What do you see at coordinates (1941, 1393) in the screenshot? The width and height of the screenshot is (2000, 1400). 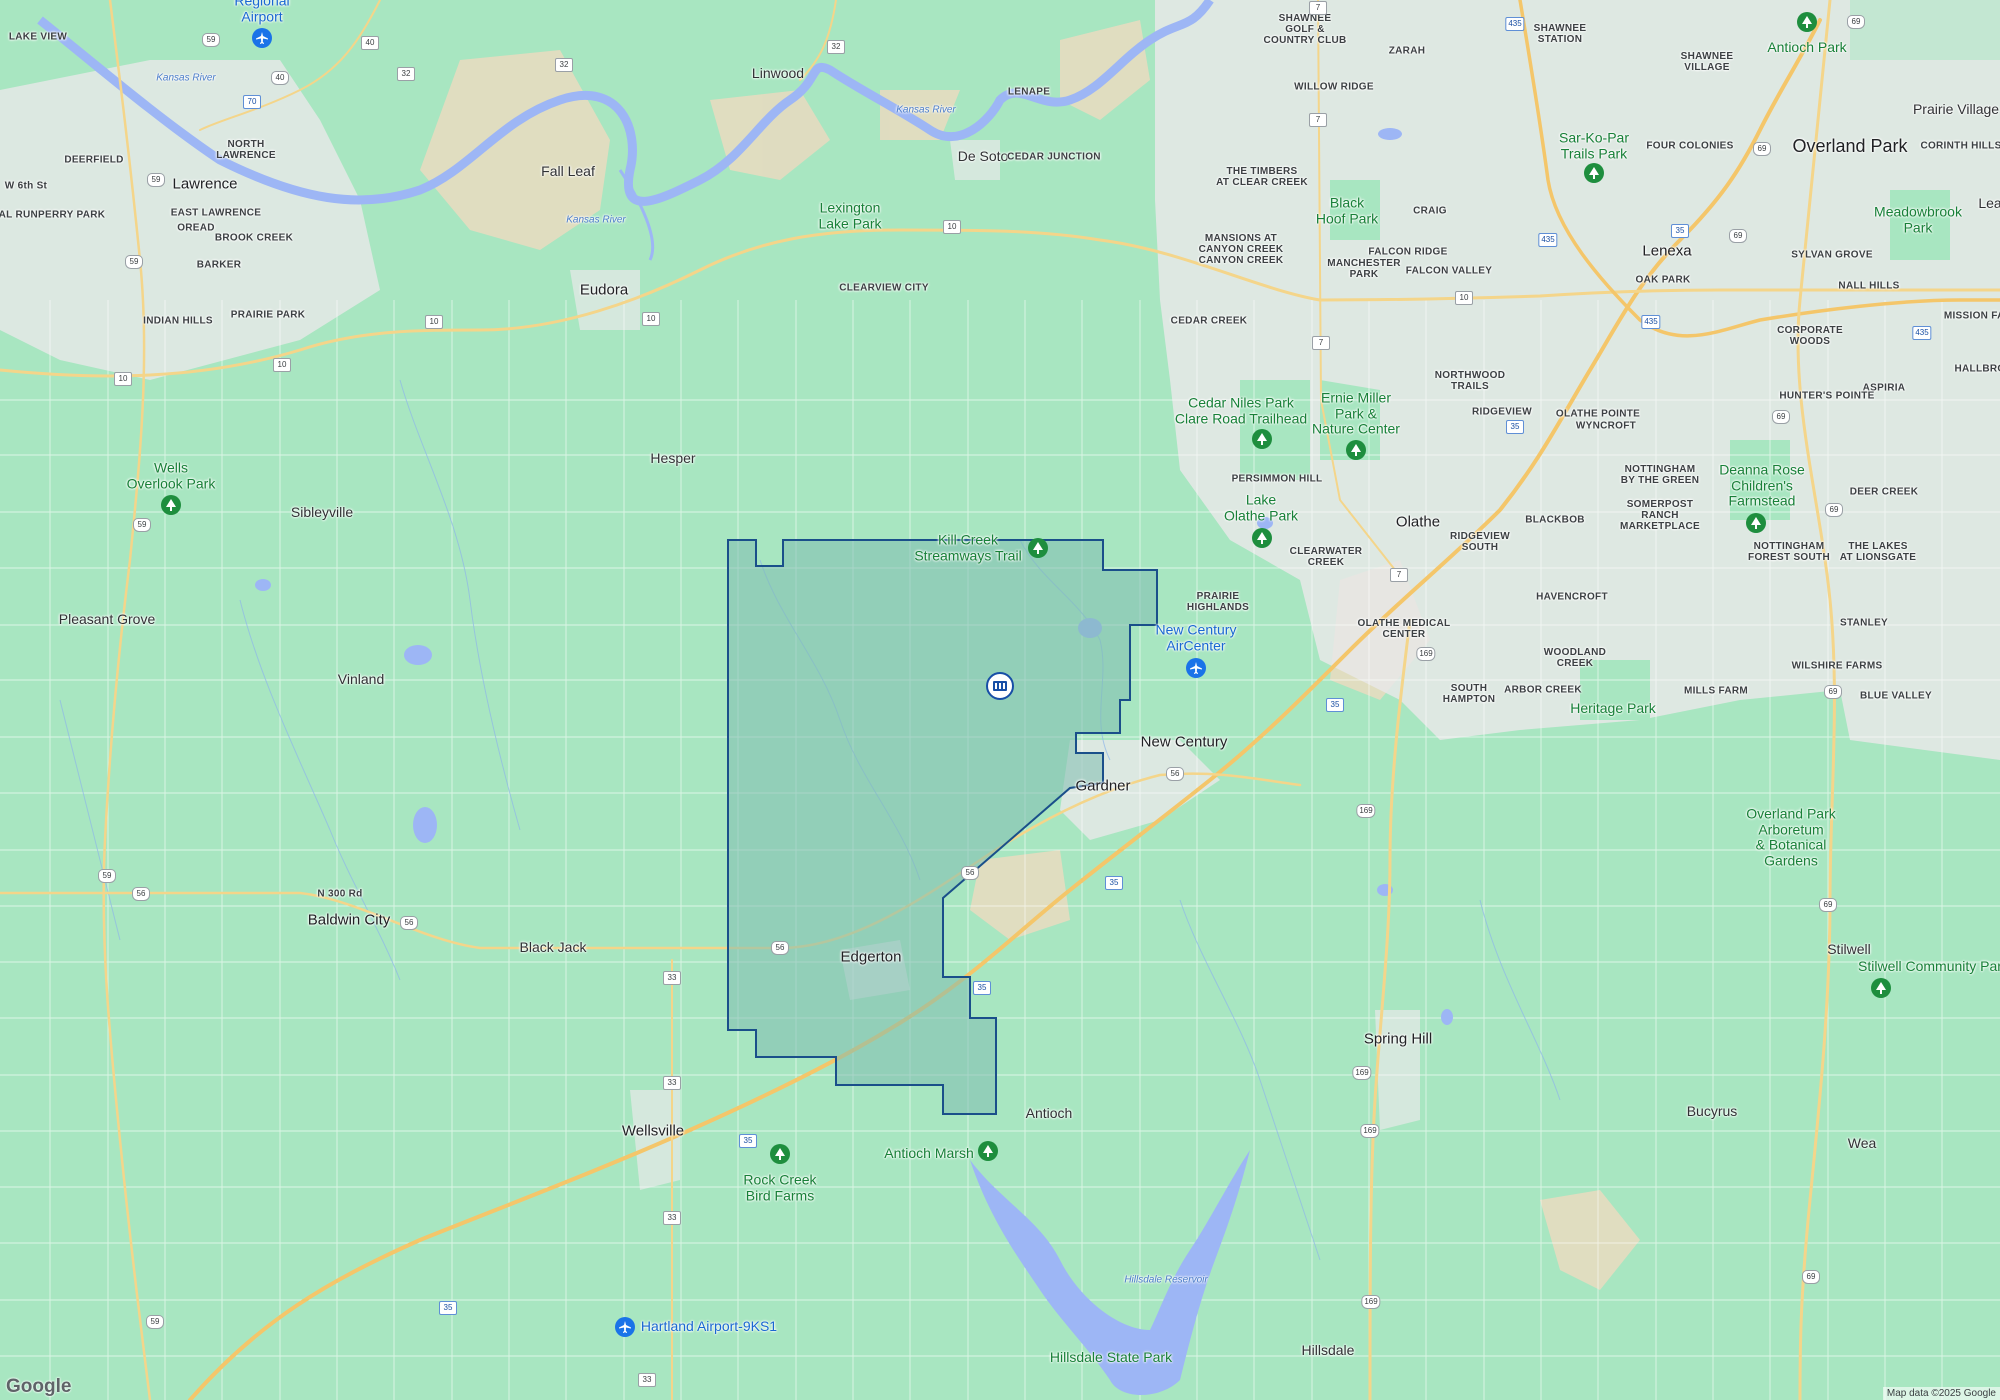 I see `map-attribution: Map data ©2025 Google` at bounding box center [1941, 1393].